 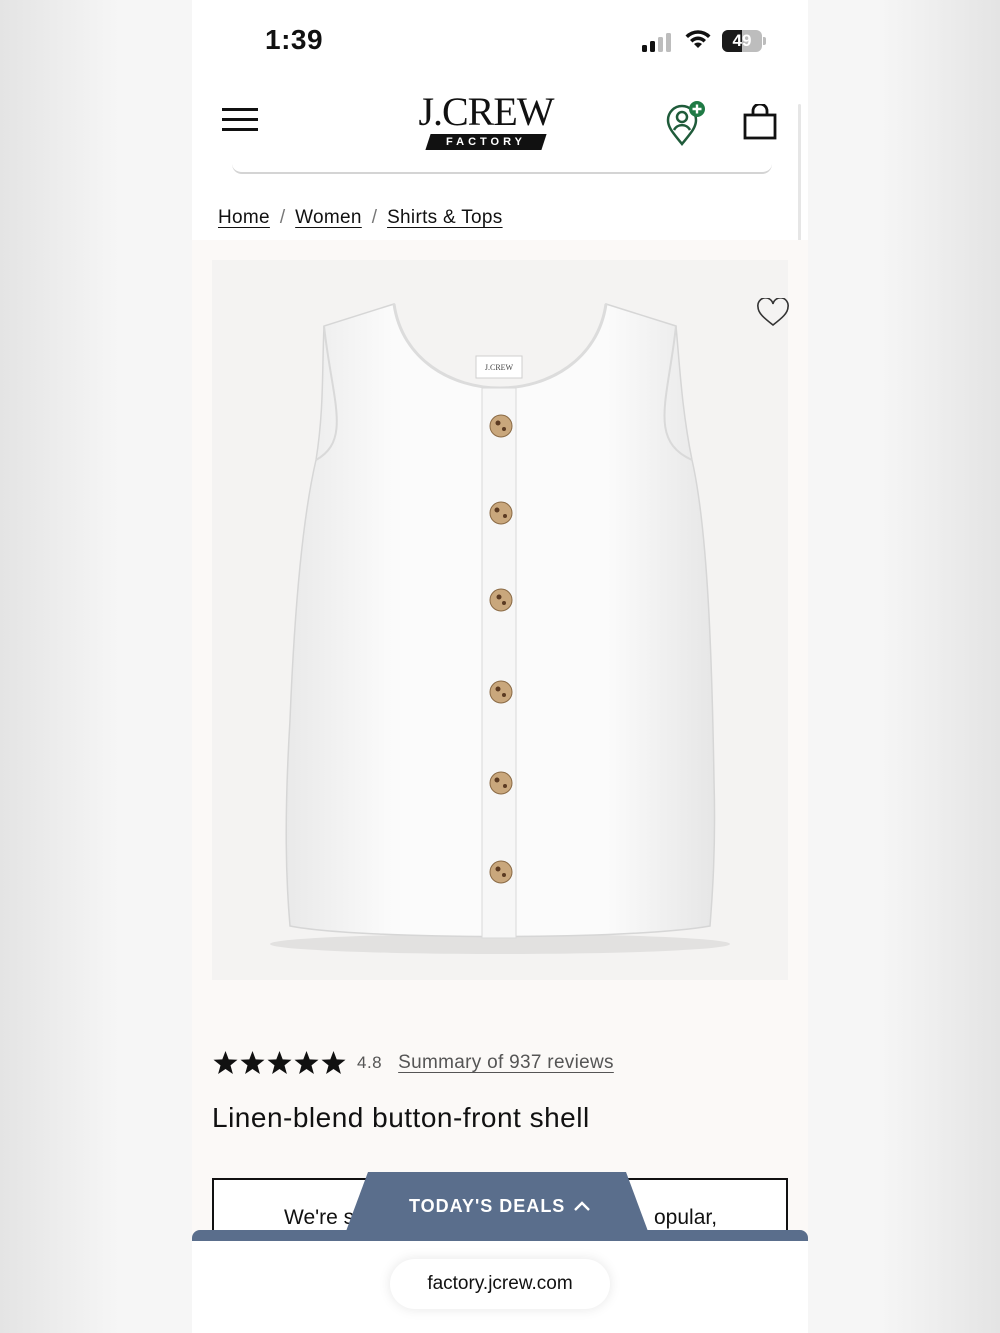 What do you see at coordinates (445, 218) in the screenshot?
I see `breadcrumb-shirts-tops: Shirts & Tops` at bounding box center [445, 218].